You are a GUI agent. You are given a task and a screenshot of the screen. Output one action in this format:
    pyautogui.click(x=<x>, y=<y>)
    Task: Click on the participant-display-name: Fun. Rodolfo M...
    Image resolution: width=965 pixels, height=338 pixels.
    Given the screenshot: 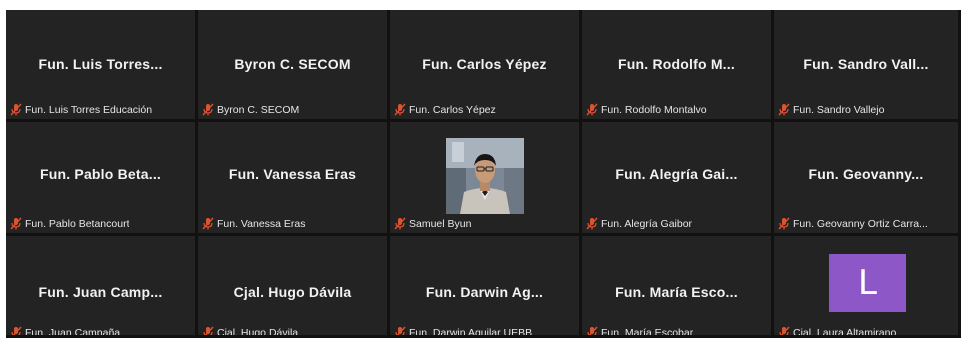 What is the action you would take?
    pyautogui.click(x=676, y=64)
    